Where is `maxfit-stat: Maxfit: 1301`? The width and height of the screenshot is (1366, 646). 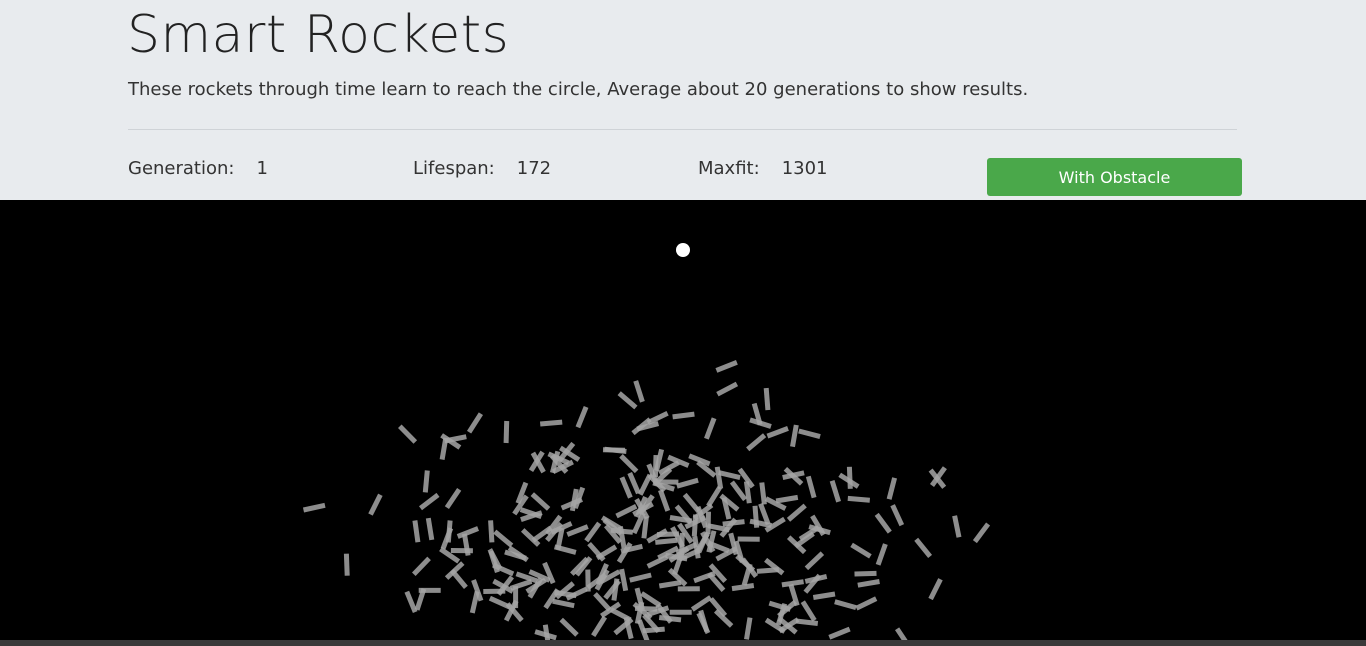 maxfit-stat: Maxfit: 1301 is located at coordinates (763, 169).